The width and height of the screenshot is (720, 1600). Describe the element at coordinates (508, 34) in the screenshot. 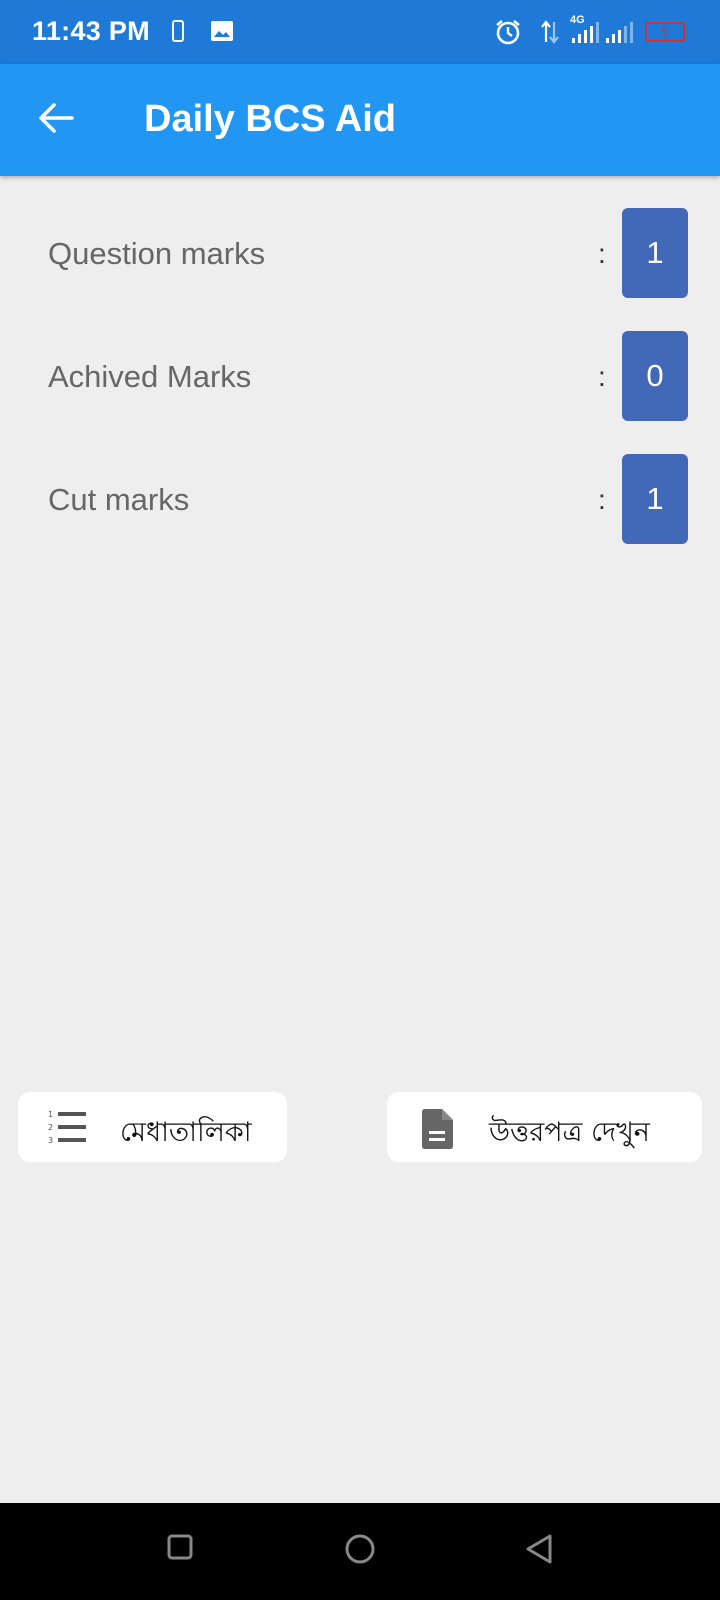

I see `alarm-icon` at that location.